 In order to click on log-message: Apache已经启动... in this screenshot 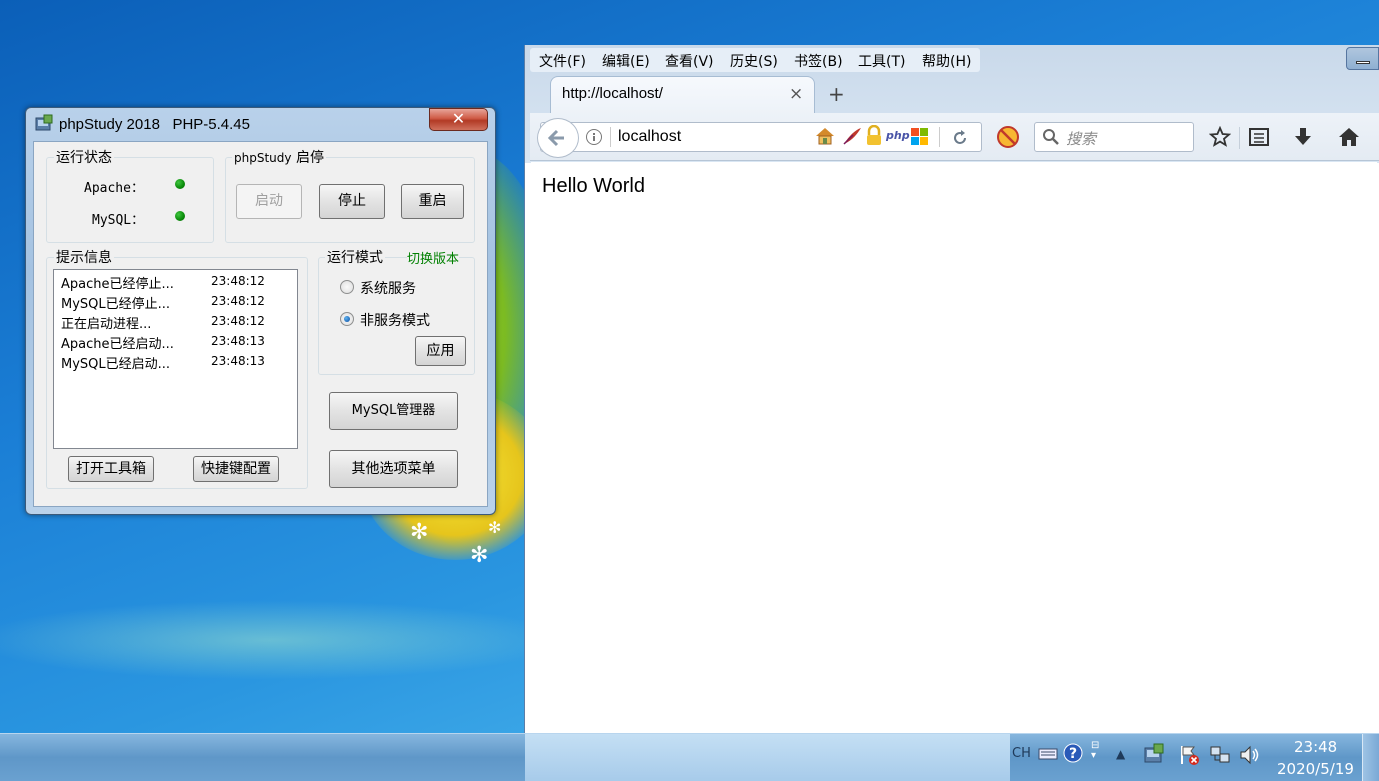, I will do `click(117, 344)`.